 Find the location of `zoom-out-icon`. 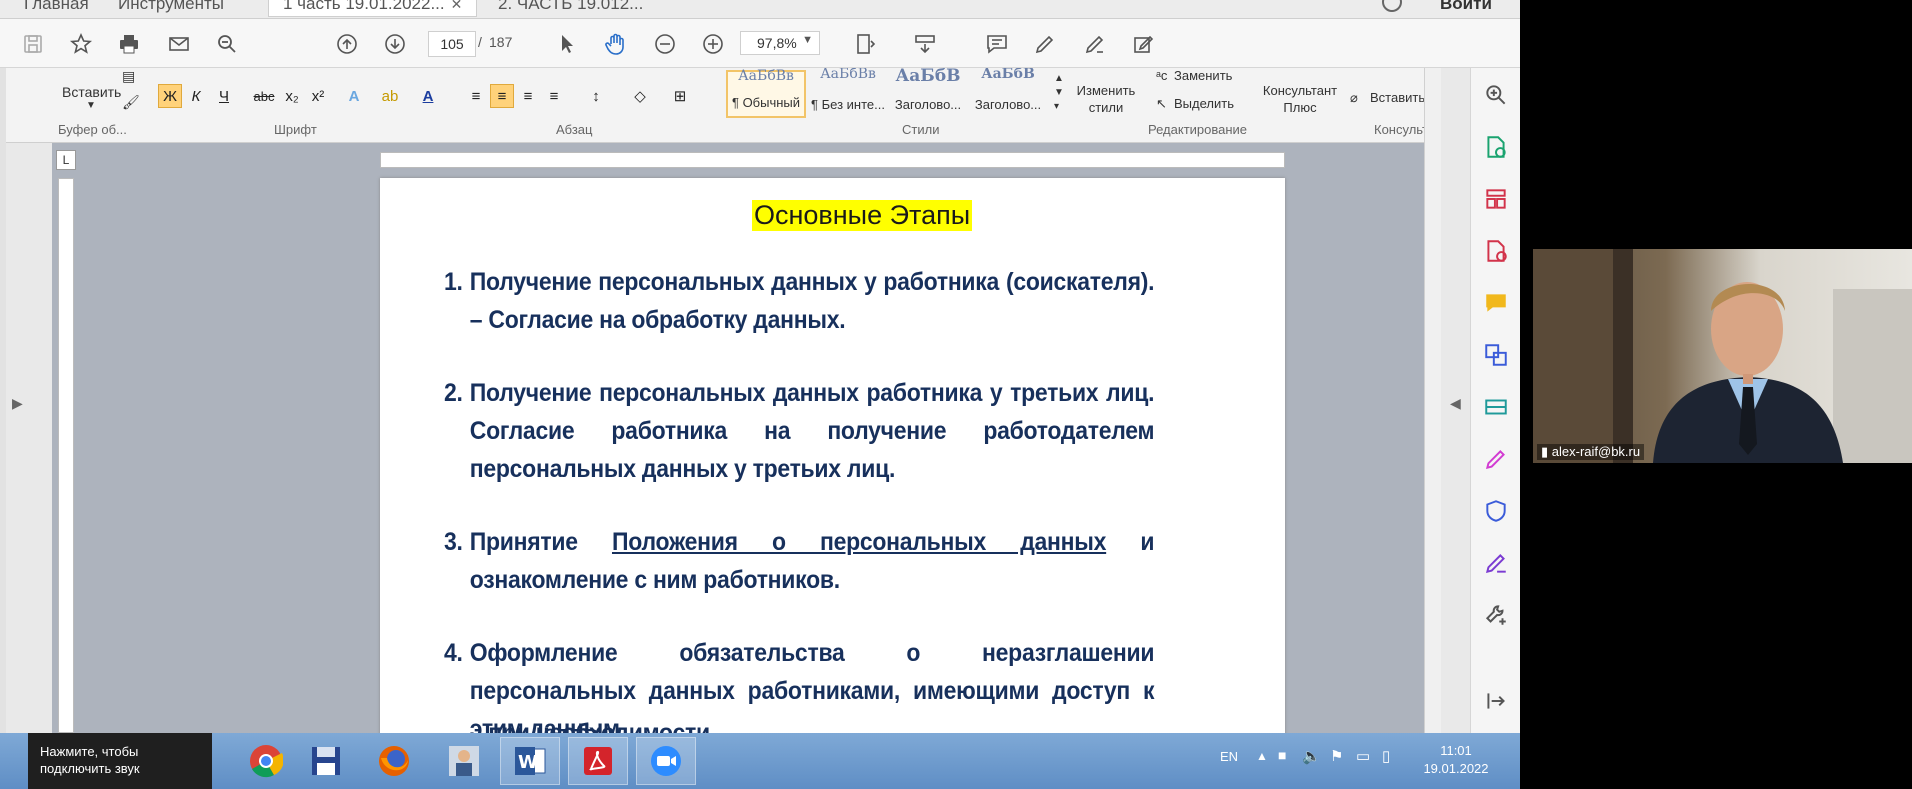

zoom-out-icon is located at coordinates (665, 44).